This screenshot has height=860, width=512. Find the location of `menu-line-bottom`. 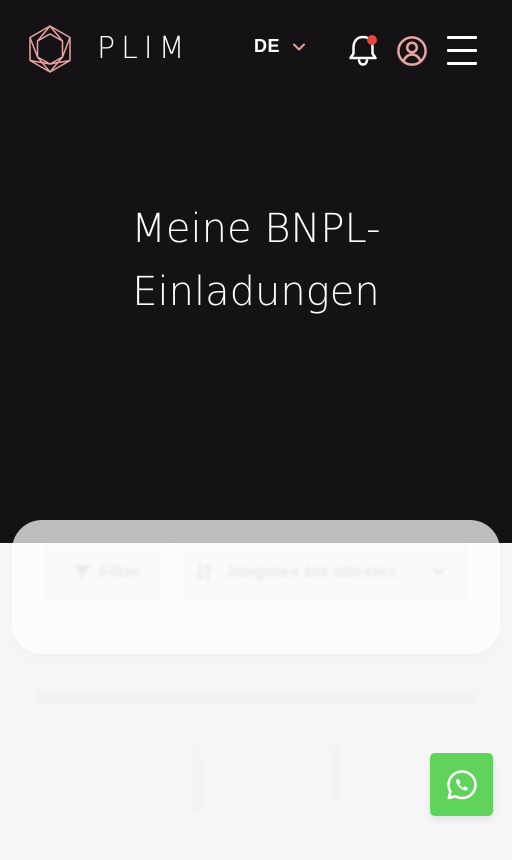

menu-line-bottom is located at coordinates (462, 63).